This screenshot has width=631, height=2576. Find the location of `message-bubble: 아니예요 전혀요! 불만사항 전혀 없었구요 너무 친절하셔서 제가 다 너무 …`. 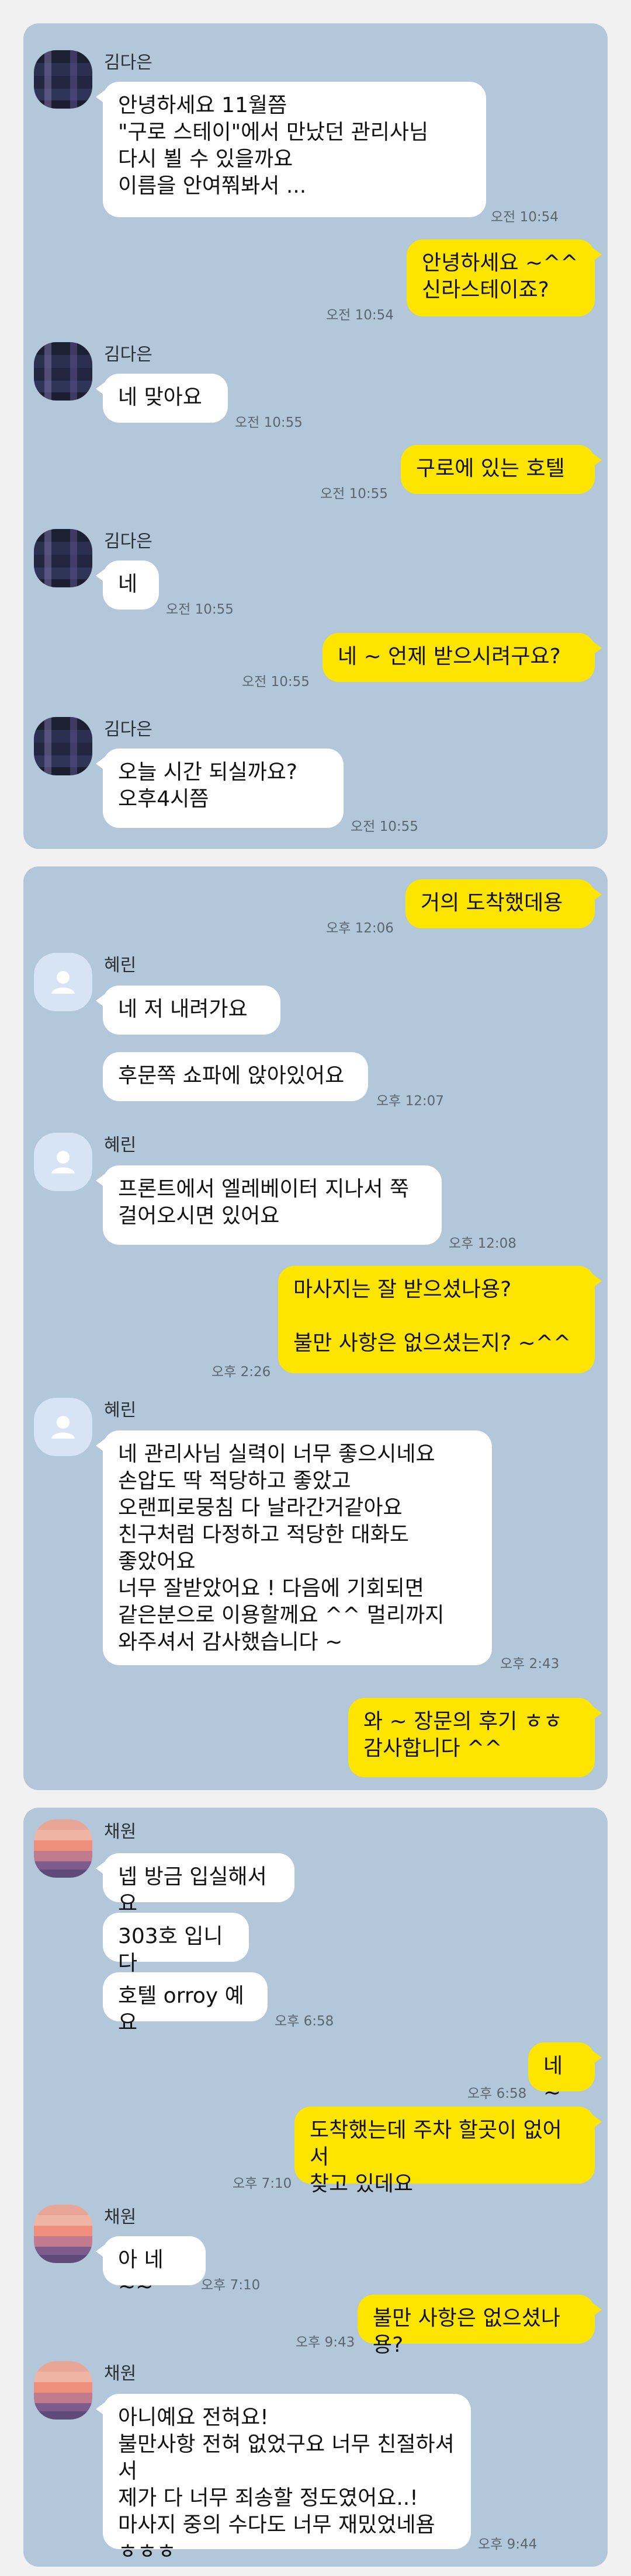

message-bubble: 아니예요 전혀요! 불만사항 전혀 없었구요 너무 친절하셔서 제가 다 너무 … is located at coordinates (283, 2479).